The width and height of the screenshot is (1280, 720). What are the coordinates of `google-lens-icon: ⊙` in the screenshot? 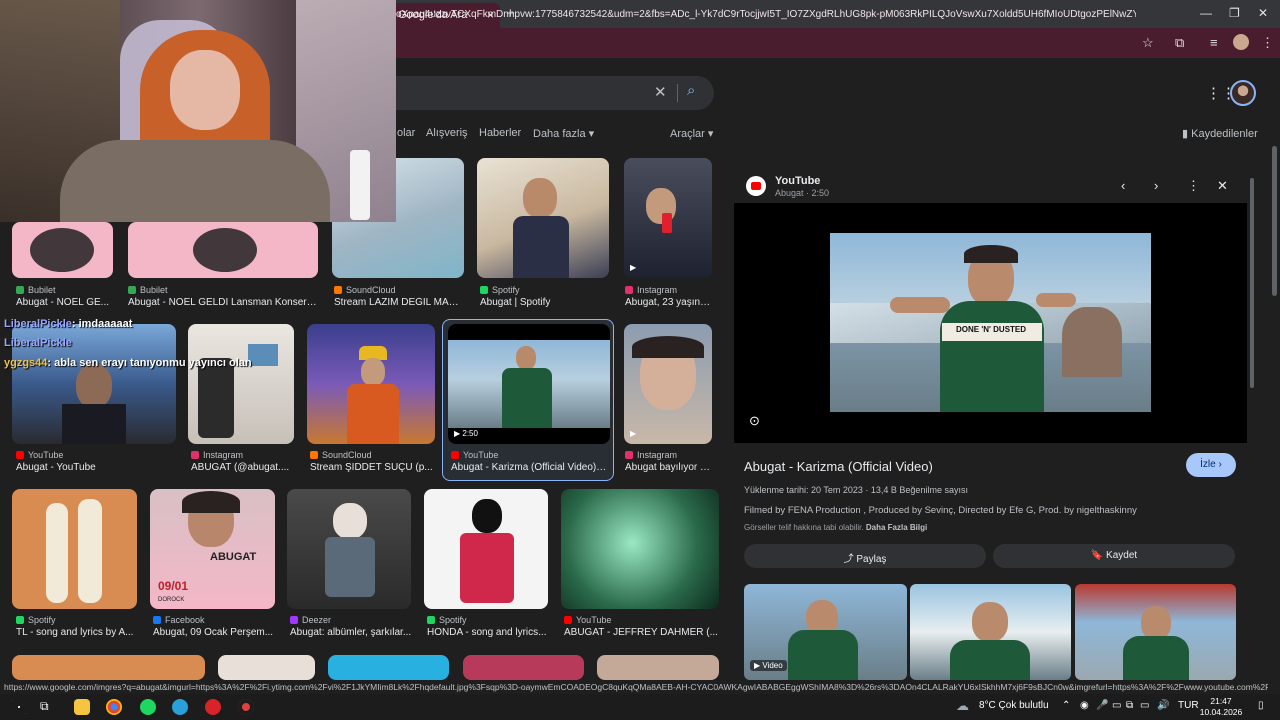 It's located at (754, 421).